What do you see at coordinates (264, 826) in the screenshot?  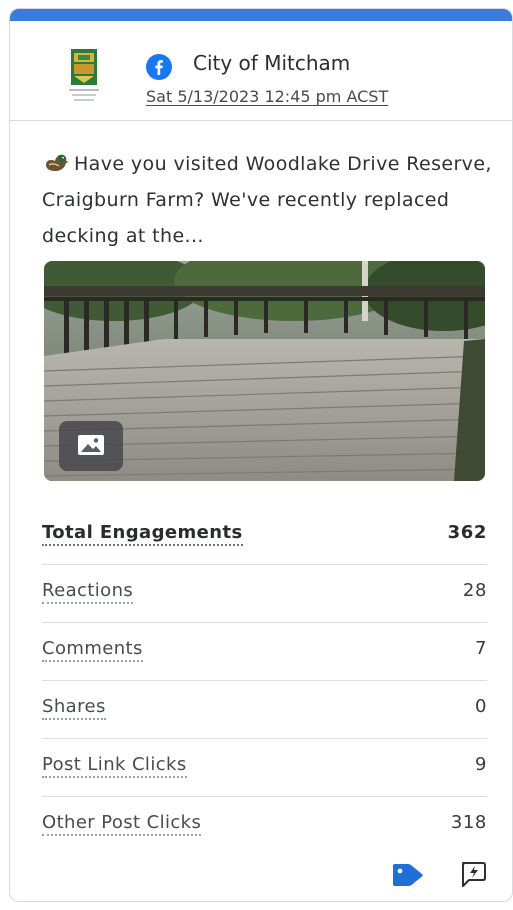 I see `metric-other-post-clicks: Other Post Clicks 318` at bounding box center [264, 826].